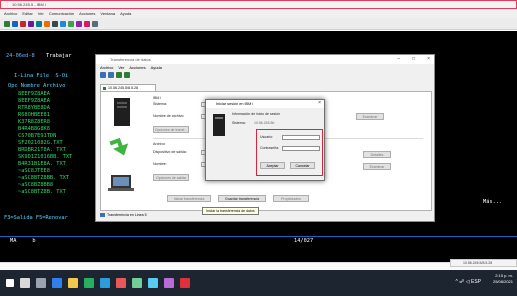  Describe the element at coordinates (171, 177) in the screenshot. I see `opciones-salida-button: Opciones de salida` at that location.